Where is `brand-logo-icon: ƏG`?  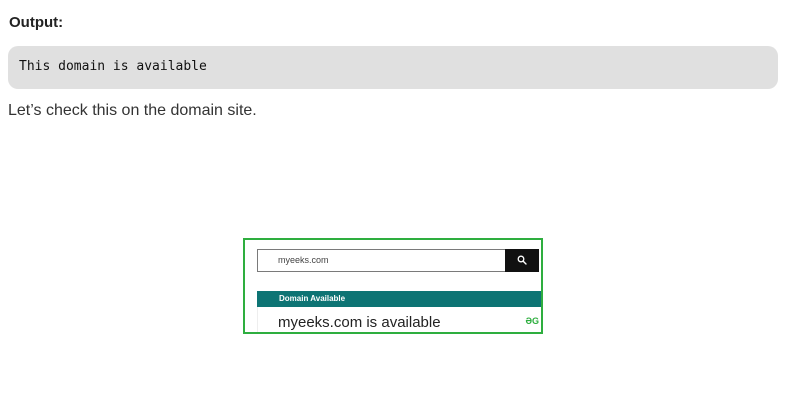 brand-logo-icon: ƏG is located at coordinates (532, 321).